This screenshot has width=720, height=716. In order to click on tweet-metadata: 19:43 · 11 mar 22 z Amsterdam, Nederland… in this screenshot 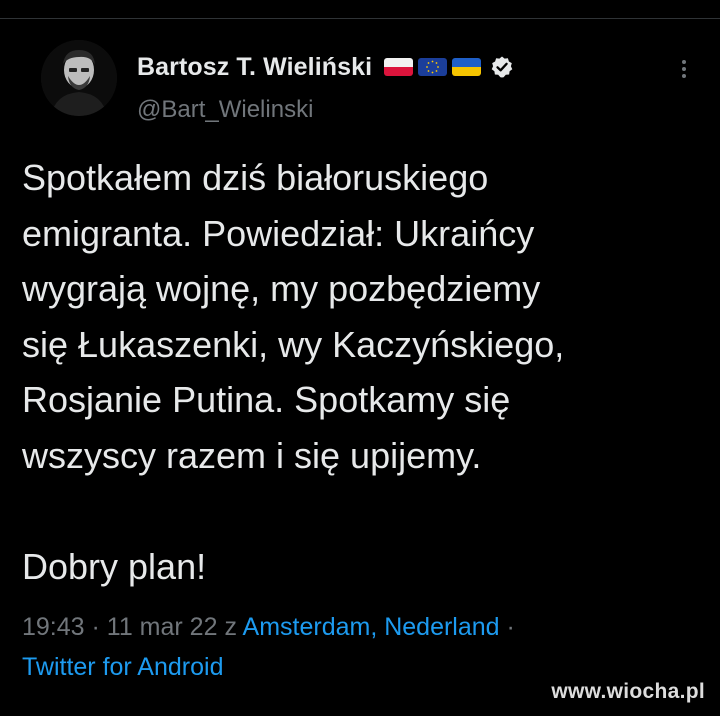, I will do `click(362, 647)`.